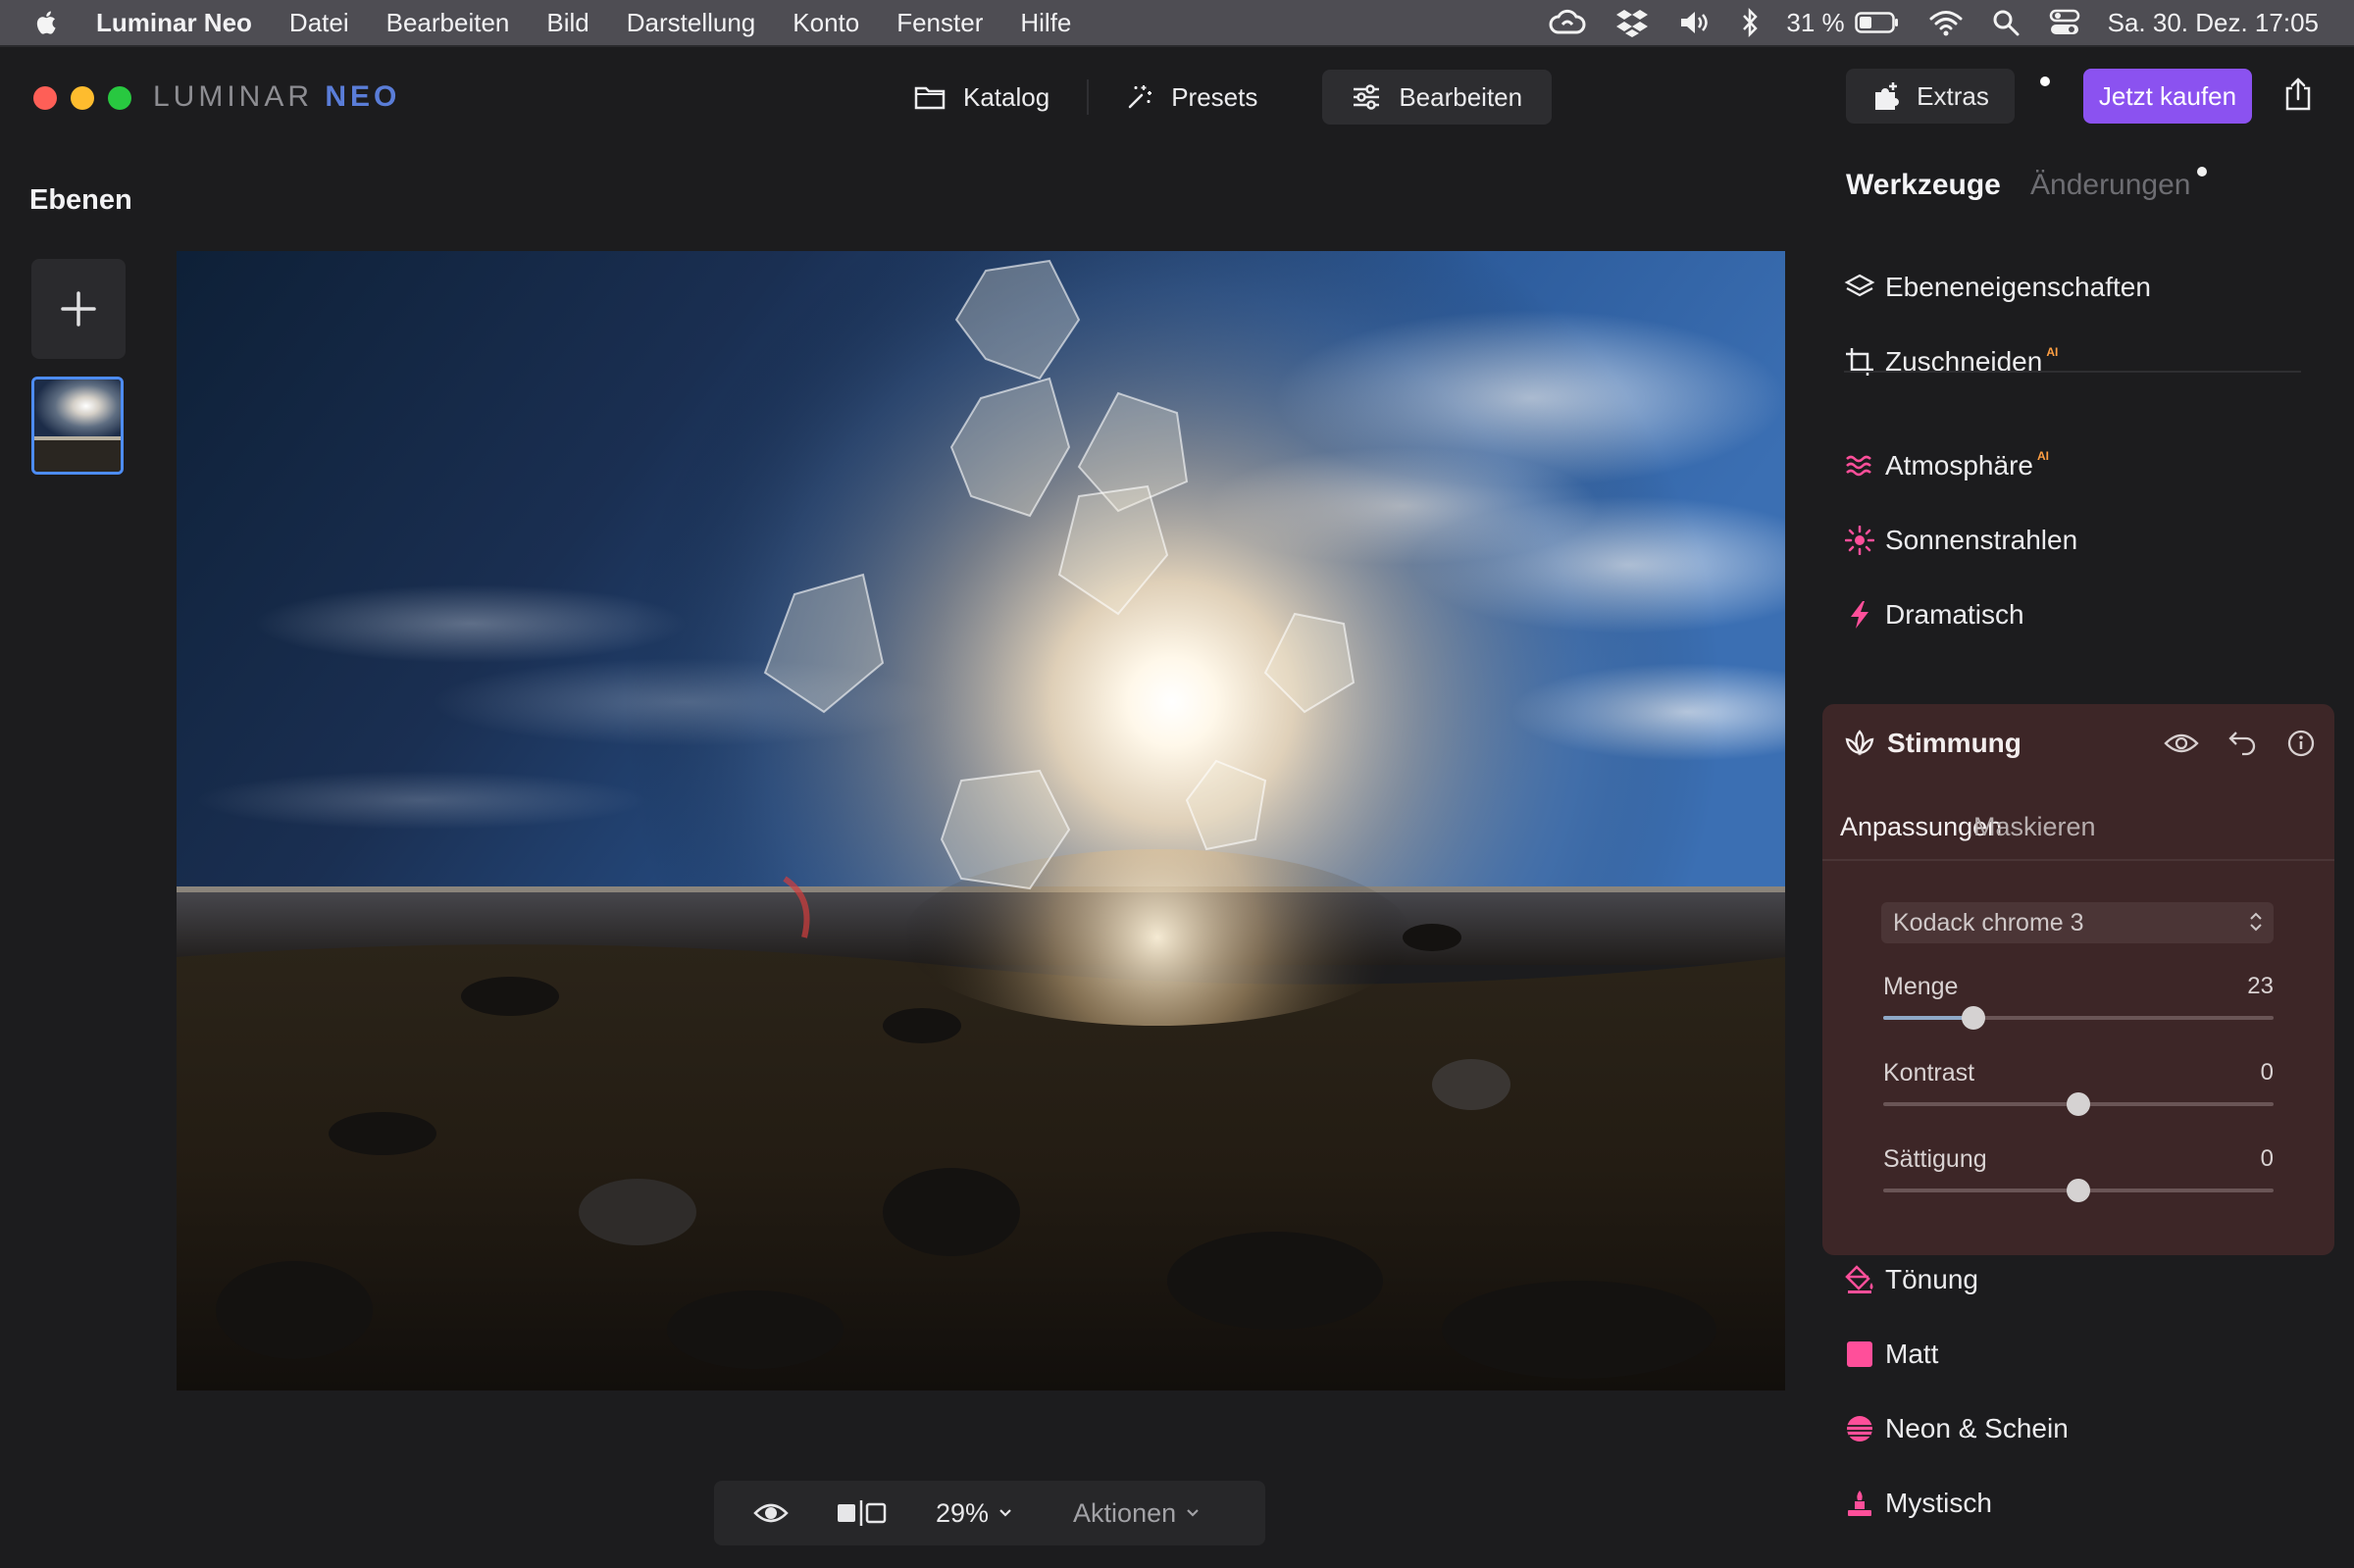 Image resolution: width=2354 pixels, height=1568 pixels. I want to click on atmosphere-icon, so click(1860, 465).